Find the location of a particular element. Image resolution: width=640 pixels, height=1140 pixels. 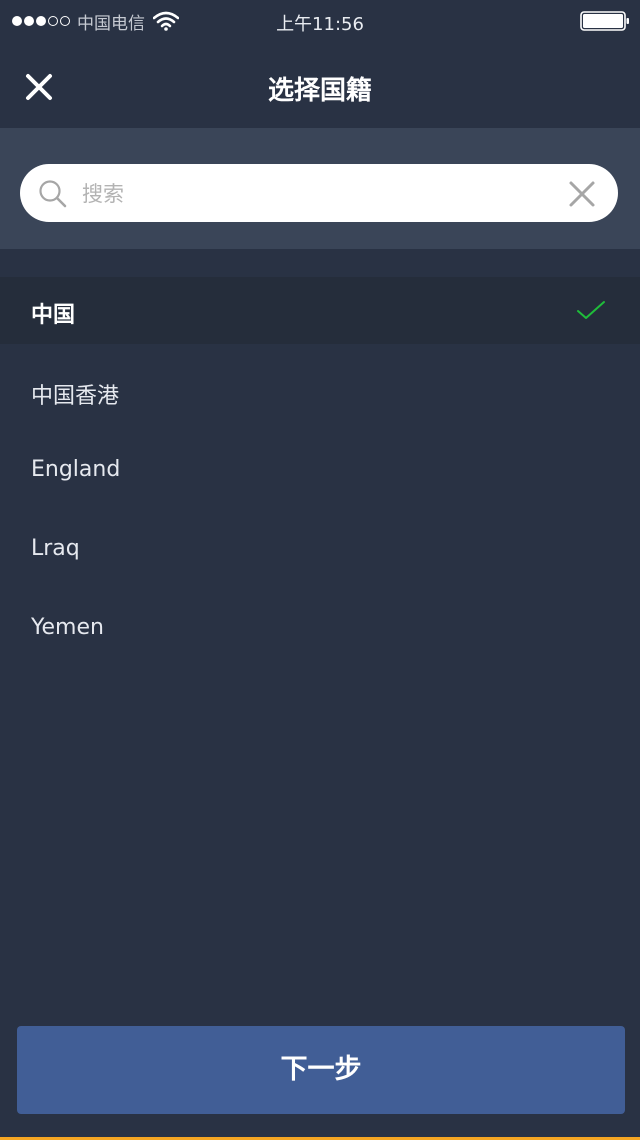

checkmark-icon is located at coordinates (591, 310).